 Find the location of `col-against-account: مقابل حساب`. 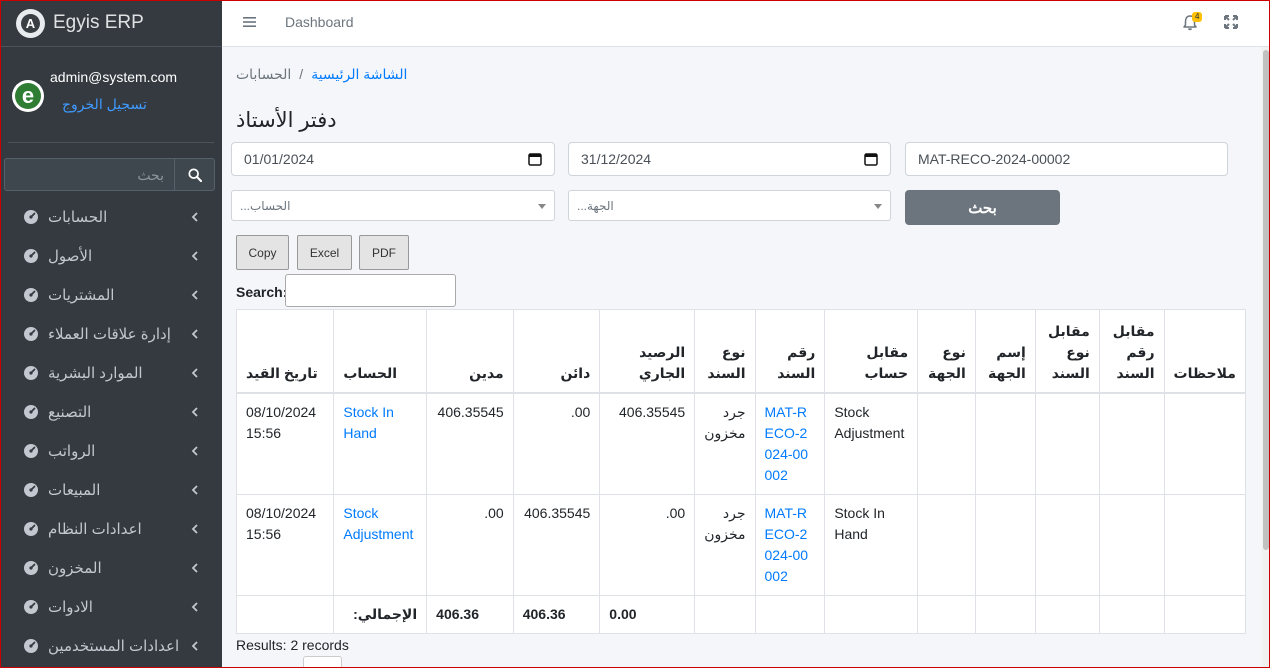

col-against-account: مقابل حساب is located at coordinates (871, 351).